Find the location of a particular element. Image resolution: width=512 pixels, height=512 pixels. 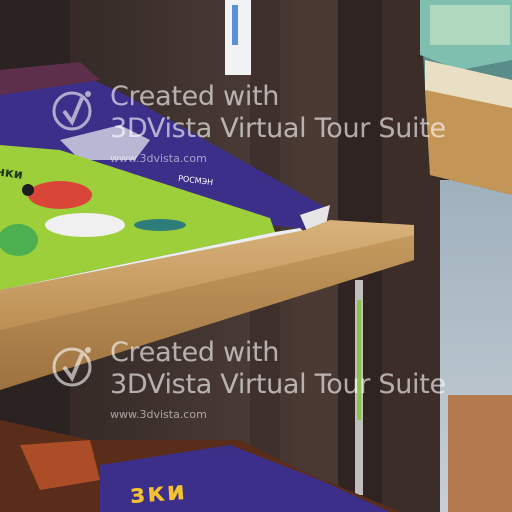

right-wood-block is located at coordinates (480, 453).